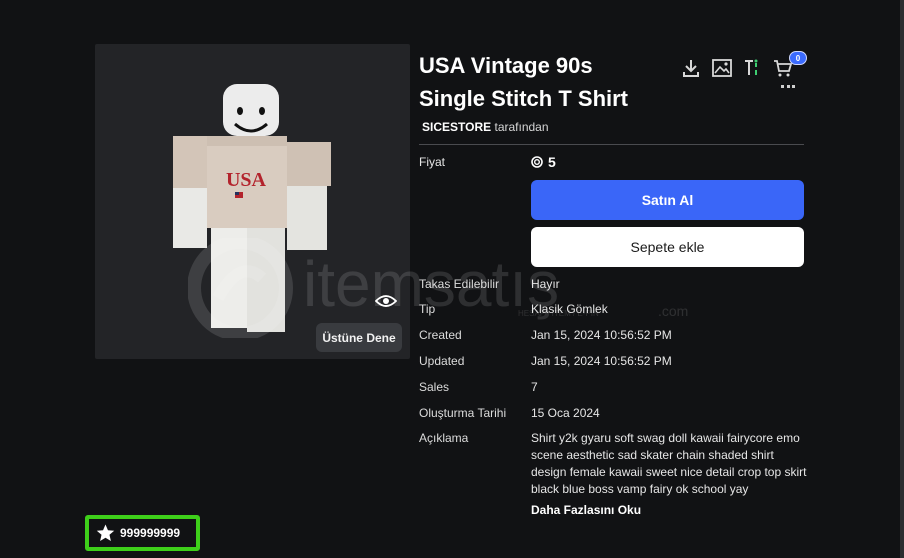 The image size is (904, 558). I want to click on creator-link: SICESTORE, so click(456, 127).